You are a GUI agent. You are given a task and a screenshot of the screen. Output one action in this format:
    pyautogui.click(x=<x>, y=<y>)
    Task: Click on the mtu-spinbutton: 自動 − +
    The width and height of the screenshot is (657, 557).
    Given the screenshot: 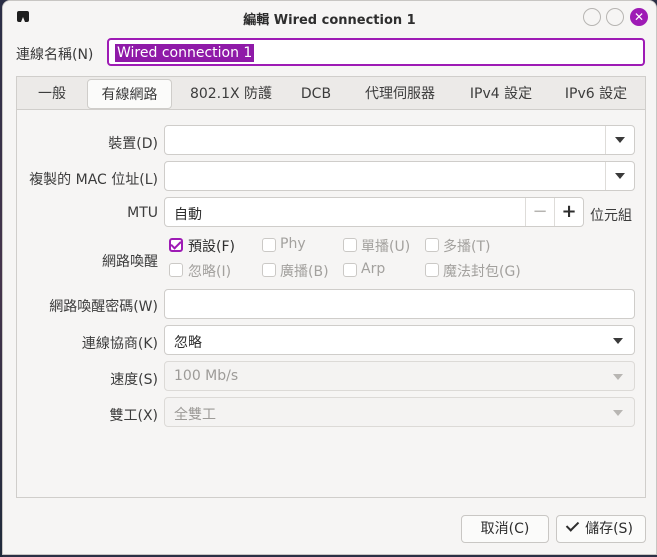 What is the action you would take?
    pyautogui.click(x=374, y=212)
    